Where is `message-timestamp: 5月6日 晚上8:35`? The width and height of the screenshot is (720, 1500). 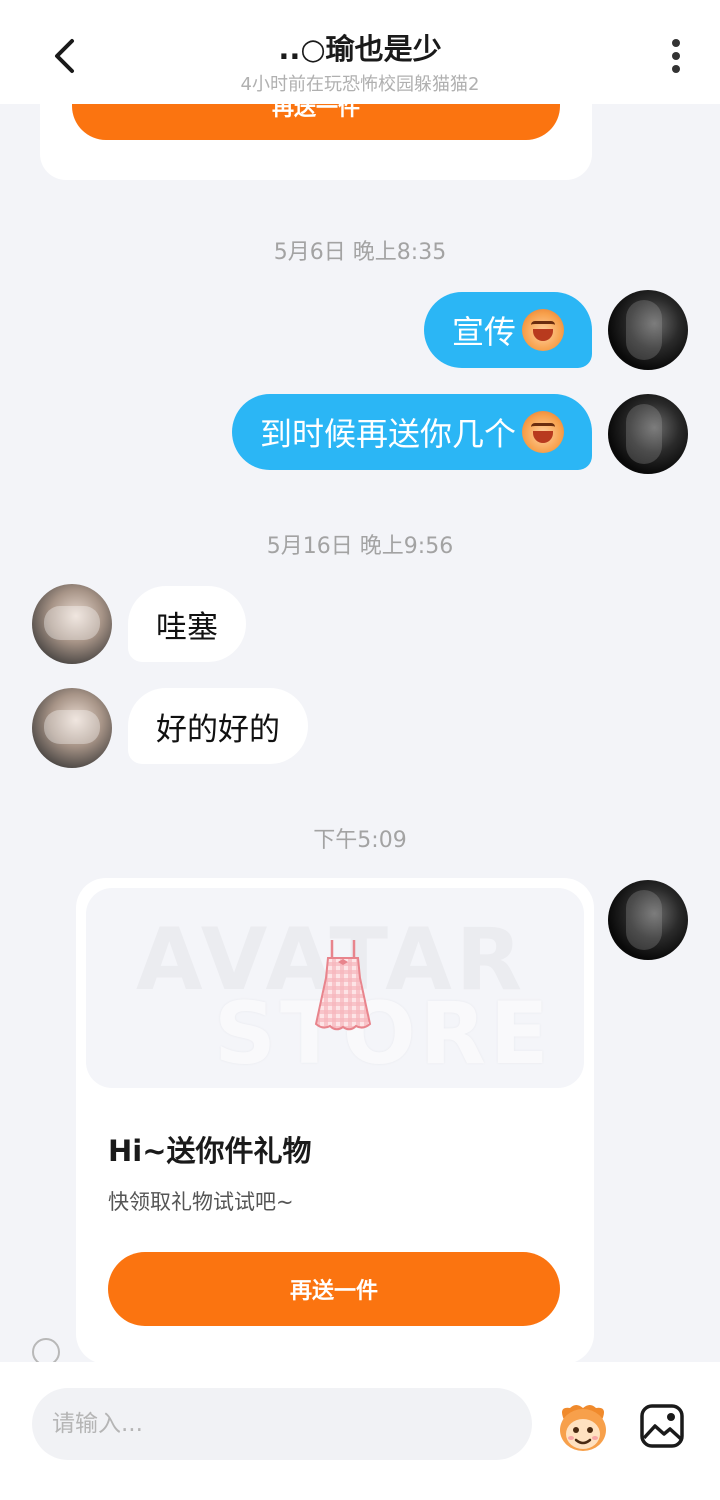
message-timestamp: 5月6日 晚上8:35 is located at coordinates (360, 252).